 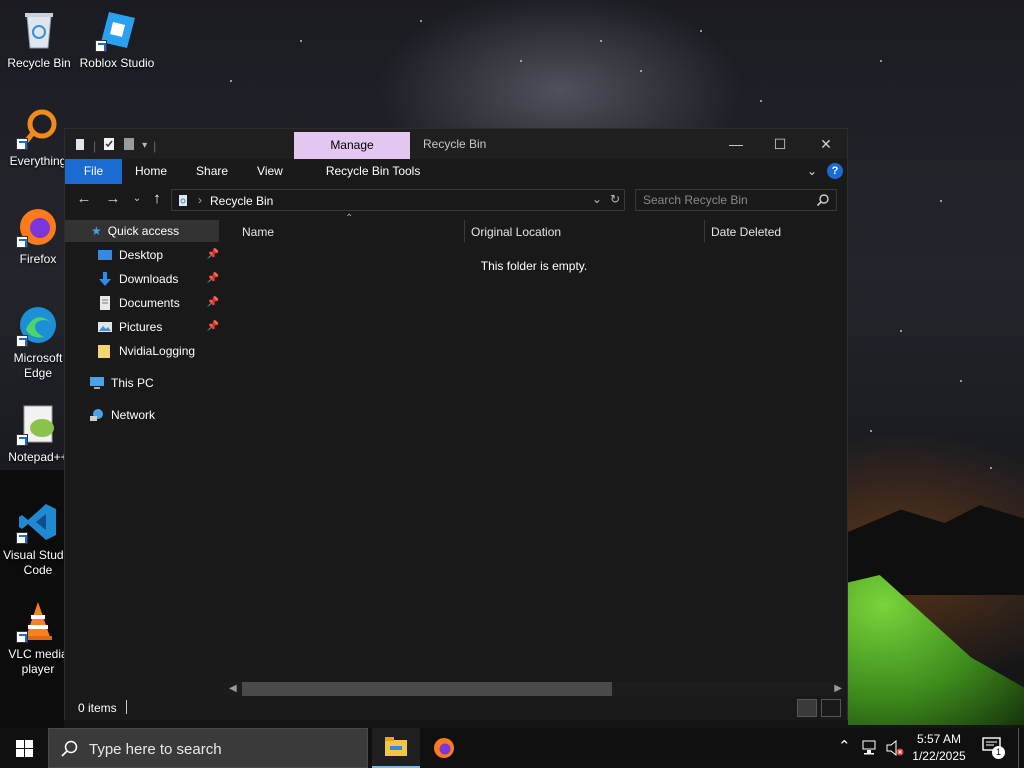 What do you see at coordinates (38, 621) in the screenshot?
I see `vlc-cone-icon` at bounding box center [38, 621].